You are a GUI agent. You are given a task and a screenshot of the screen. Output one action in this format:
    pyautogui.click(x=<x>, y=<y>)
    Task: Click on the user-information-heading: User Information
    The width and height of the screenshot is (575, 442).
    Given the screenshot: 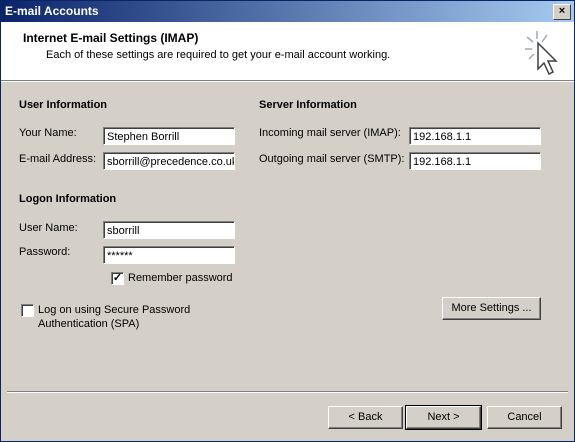 What is the action you would take?
    pyautogui.click(x=63, y=105)
    